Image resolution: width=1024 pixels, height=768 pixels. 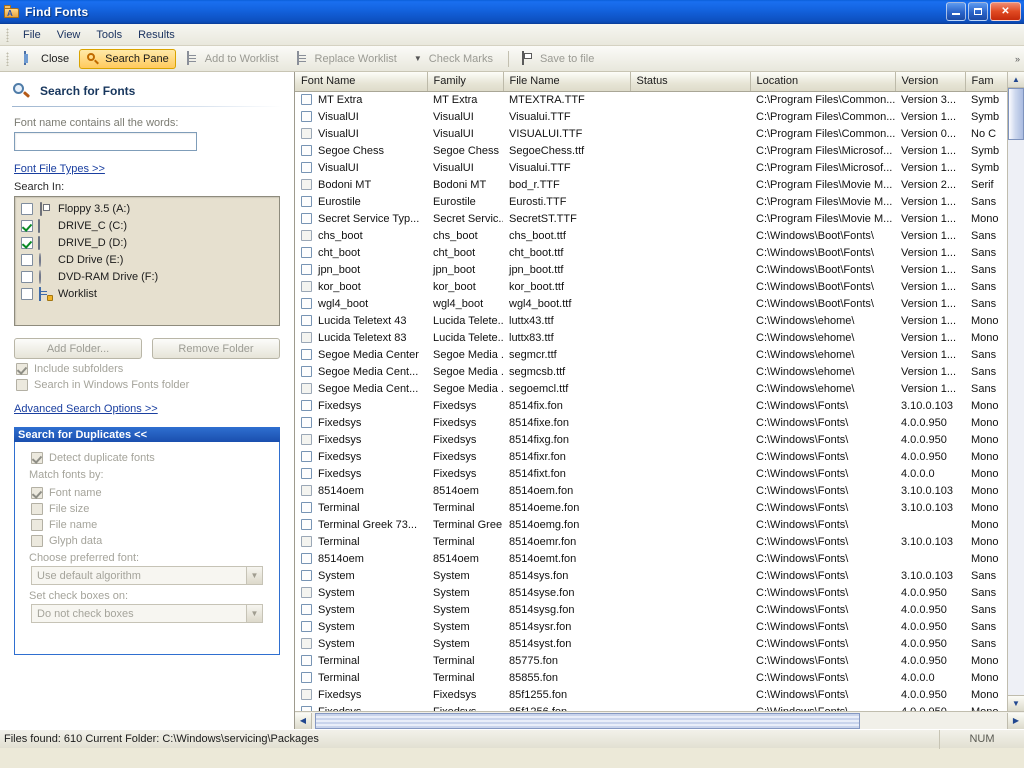 What do you see at coordinates (361, 82) in the screenshot?
I see `column-header-font-name: Font Name` at bounding box center [361, 82].